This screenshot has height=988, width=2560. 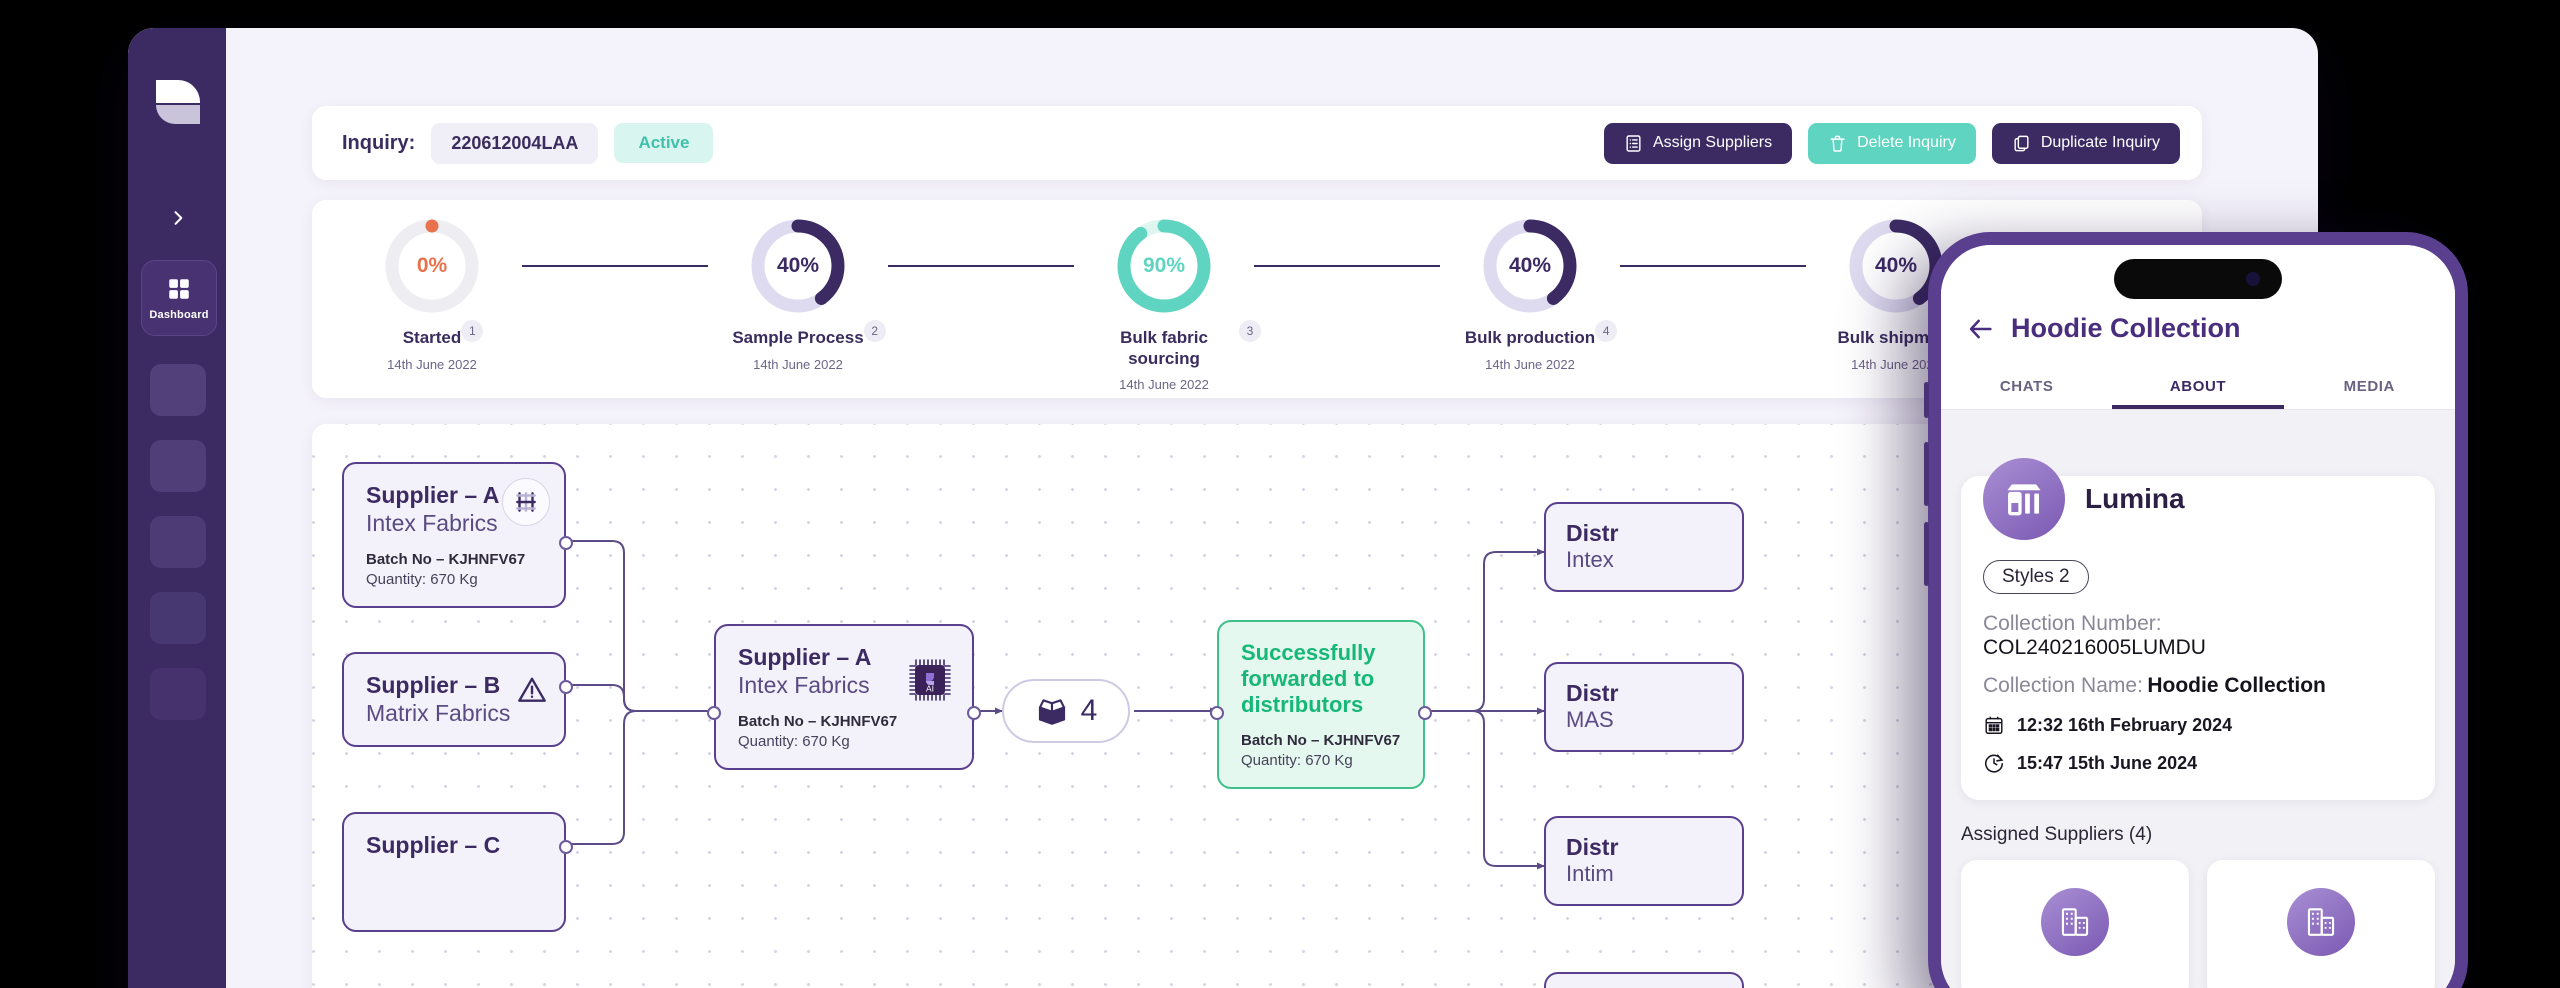 I want to click on stepper-step-header: Bulk production 4, so click(x=1541, y=334).